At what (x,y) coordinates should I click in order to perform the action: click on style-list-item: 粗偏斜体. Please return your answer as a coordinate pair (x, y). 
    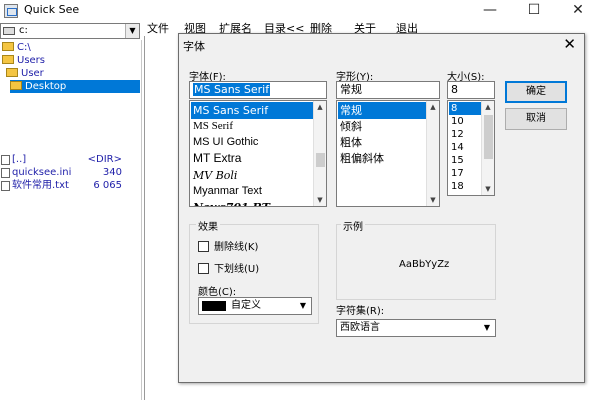
    Looking at the image, I should click on (361, 158).